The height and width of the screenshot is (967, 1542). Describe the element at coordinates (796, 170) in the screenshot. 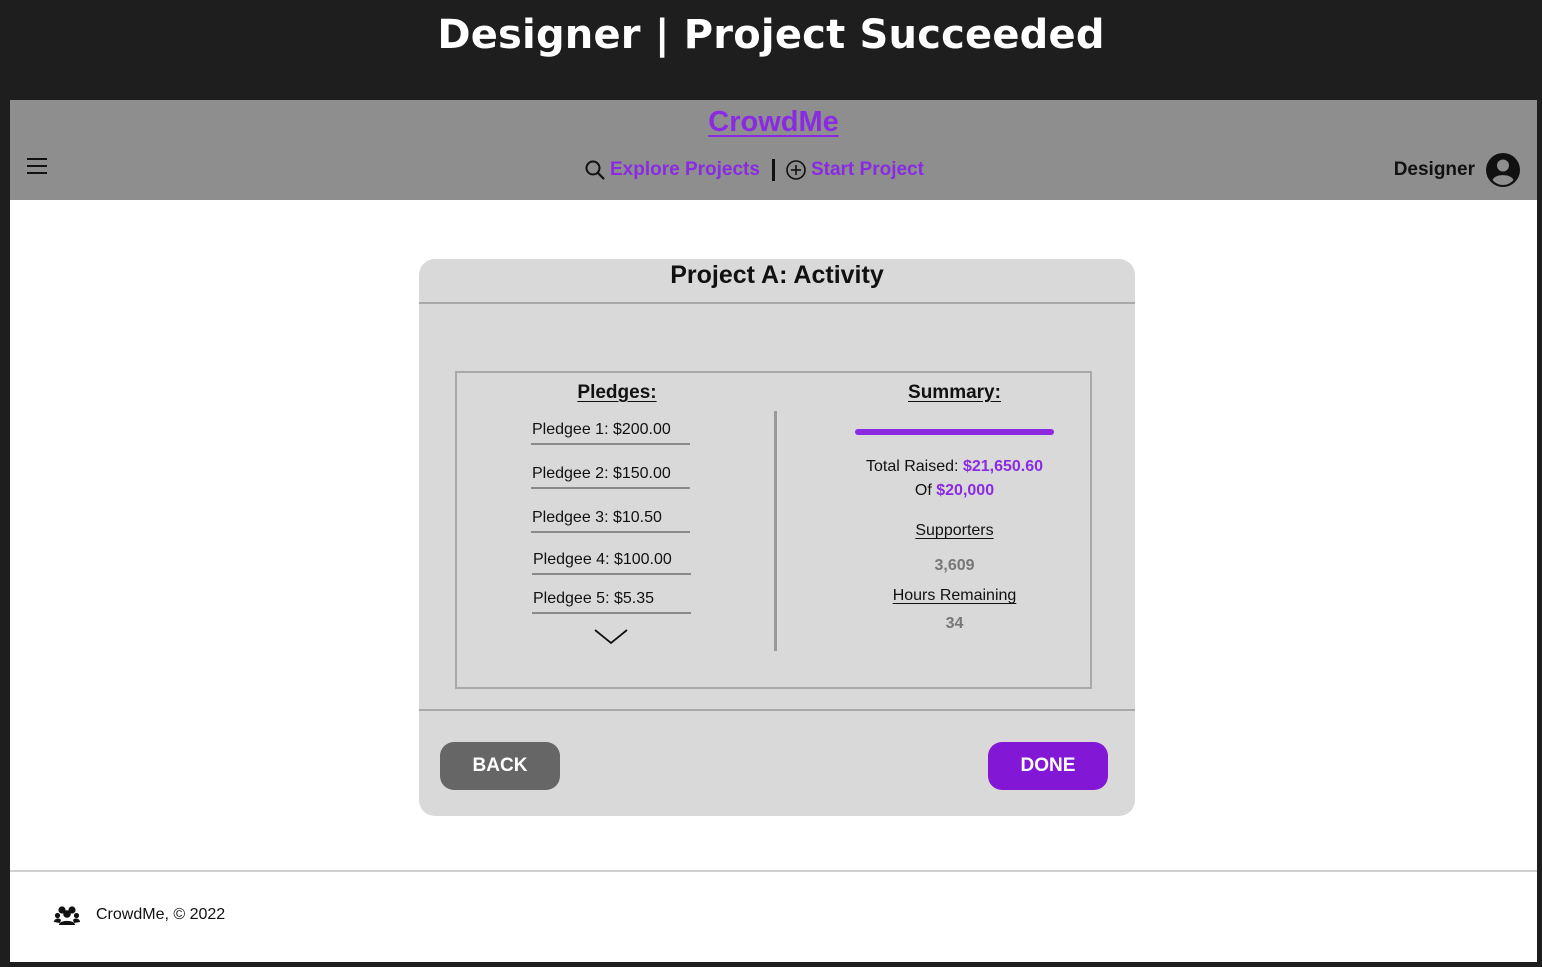

I see `plus-circle-icon` at that location.